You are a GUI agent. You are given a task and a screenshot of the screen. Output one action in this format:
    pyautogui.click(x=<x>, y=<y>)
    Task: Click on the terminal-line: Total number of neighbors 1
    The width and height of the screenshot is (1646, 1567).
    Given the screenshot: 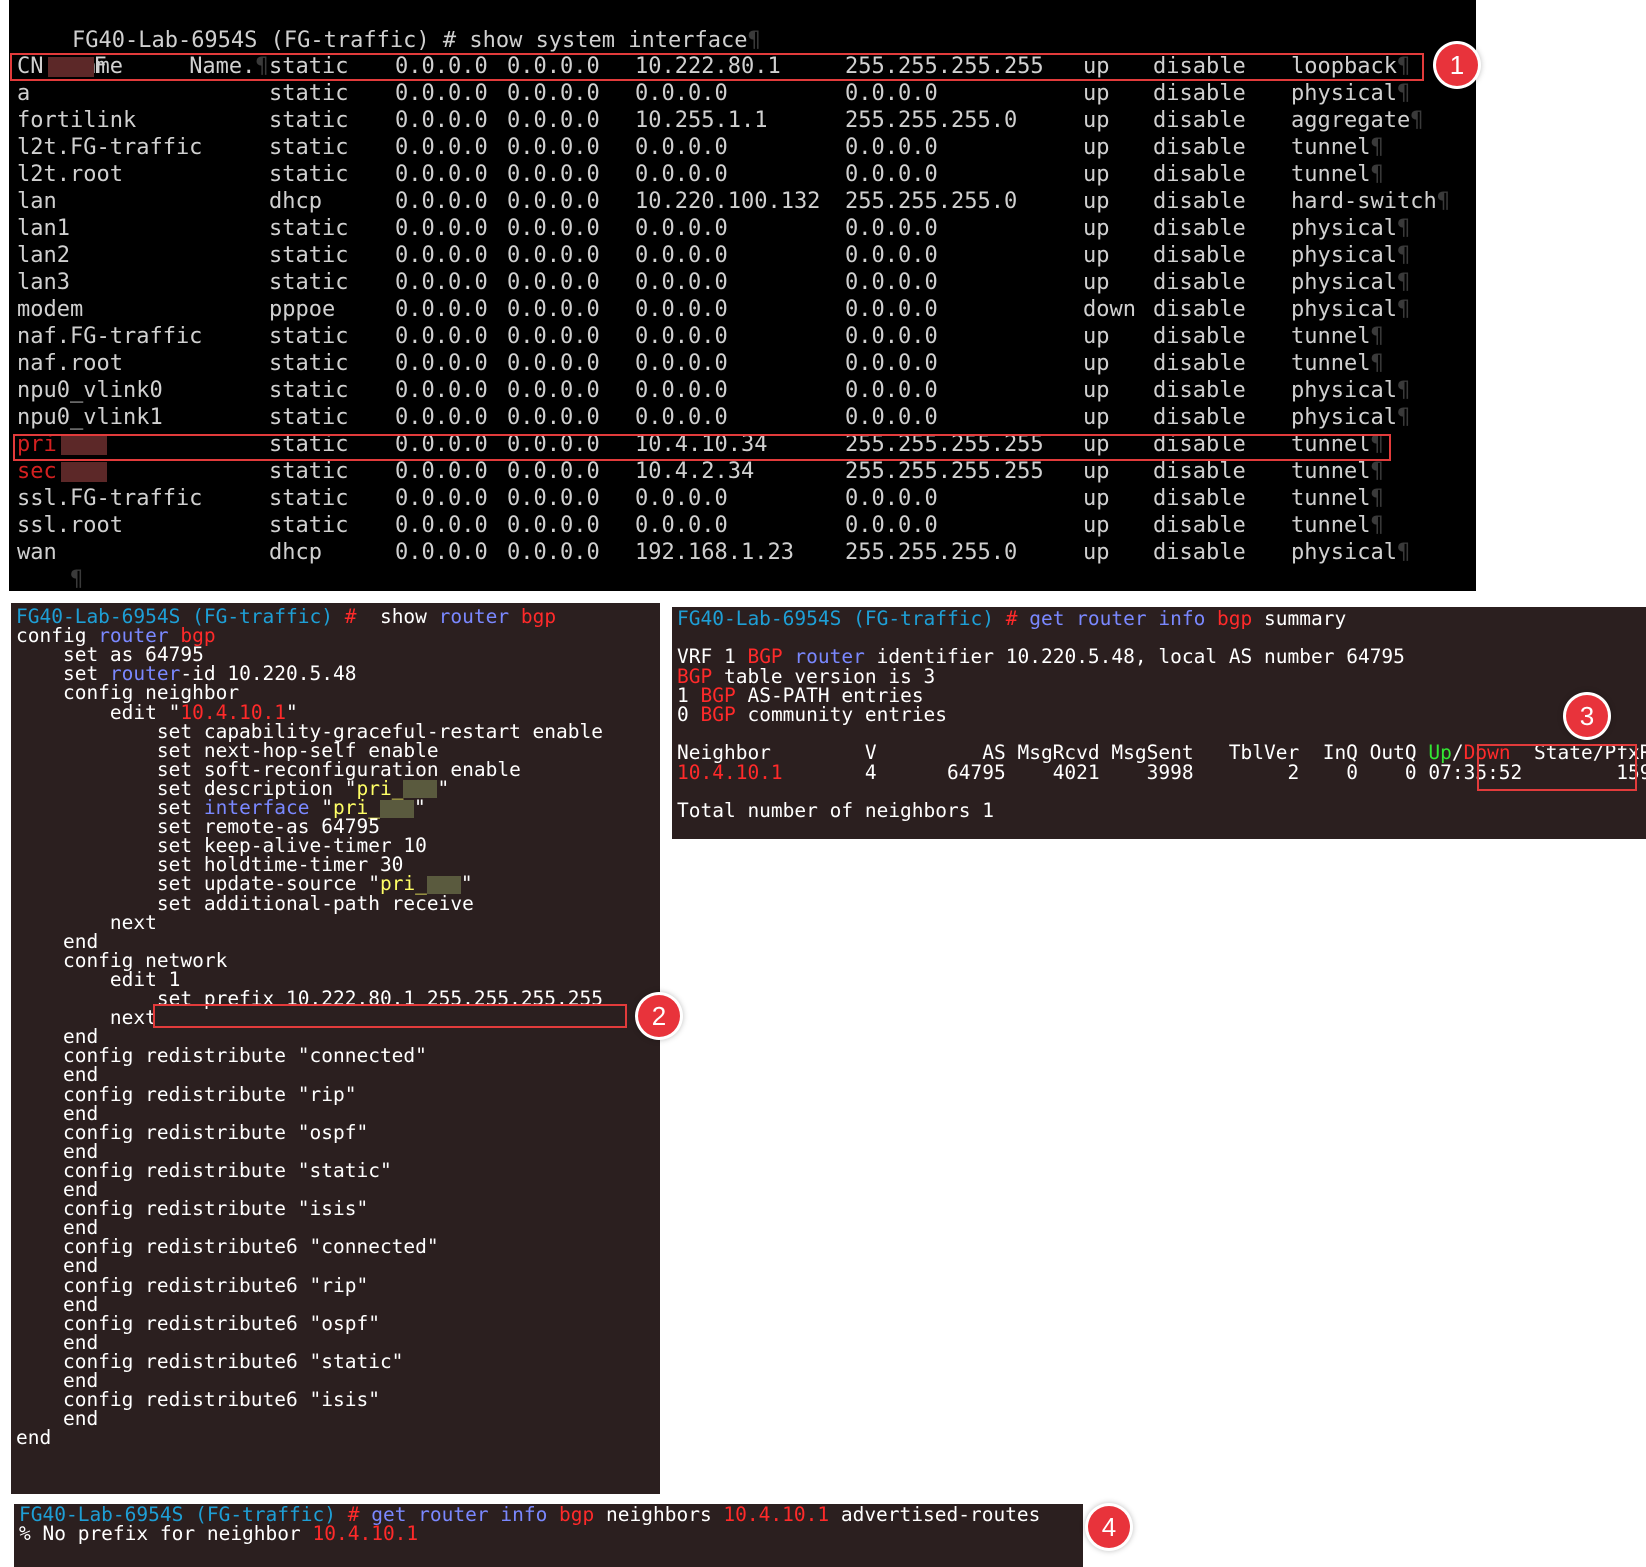 What is the action you would take?
    pyautogui.click(x=835, y=811)
    